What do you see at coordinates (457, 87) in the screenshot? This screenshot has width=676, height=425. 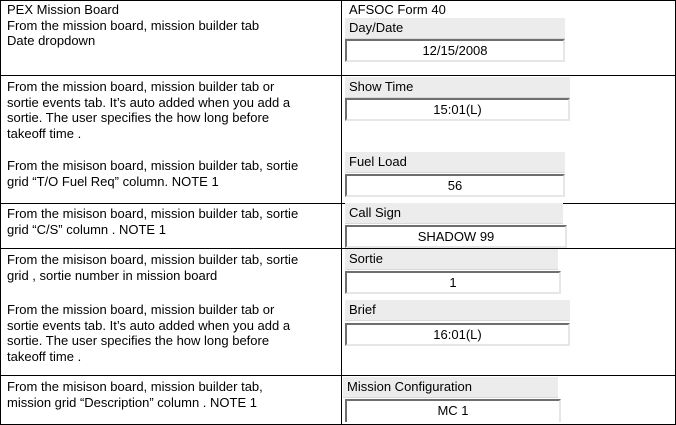 I see `show-time-label: Show Time` at bounding box center [457, 87].